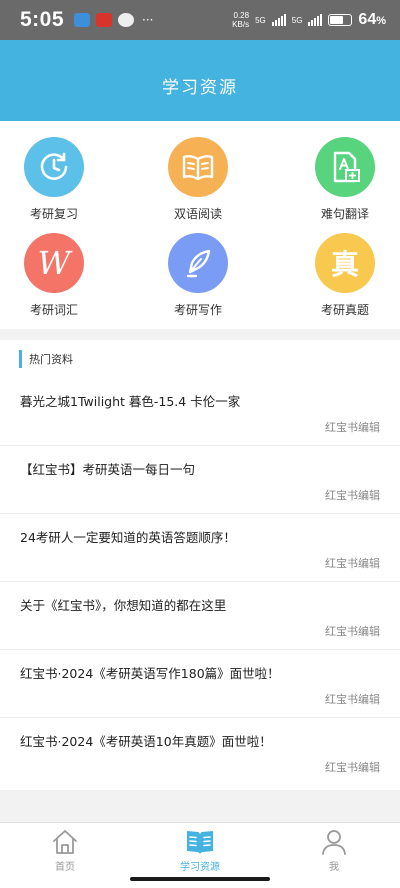 This screenshot has height=888, width=400. What do you see at coordinates (200, 867) in the screenshot?
I see `nav-learning-resources-label: 学习资源` at bounding box center [200, 867].